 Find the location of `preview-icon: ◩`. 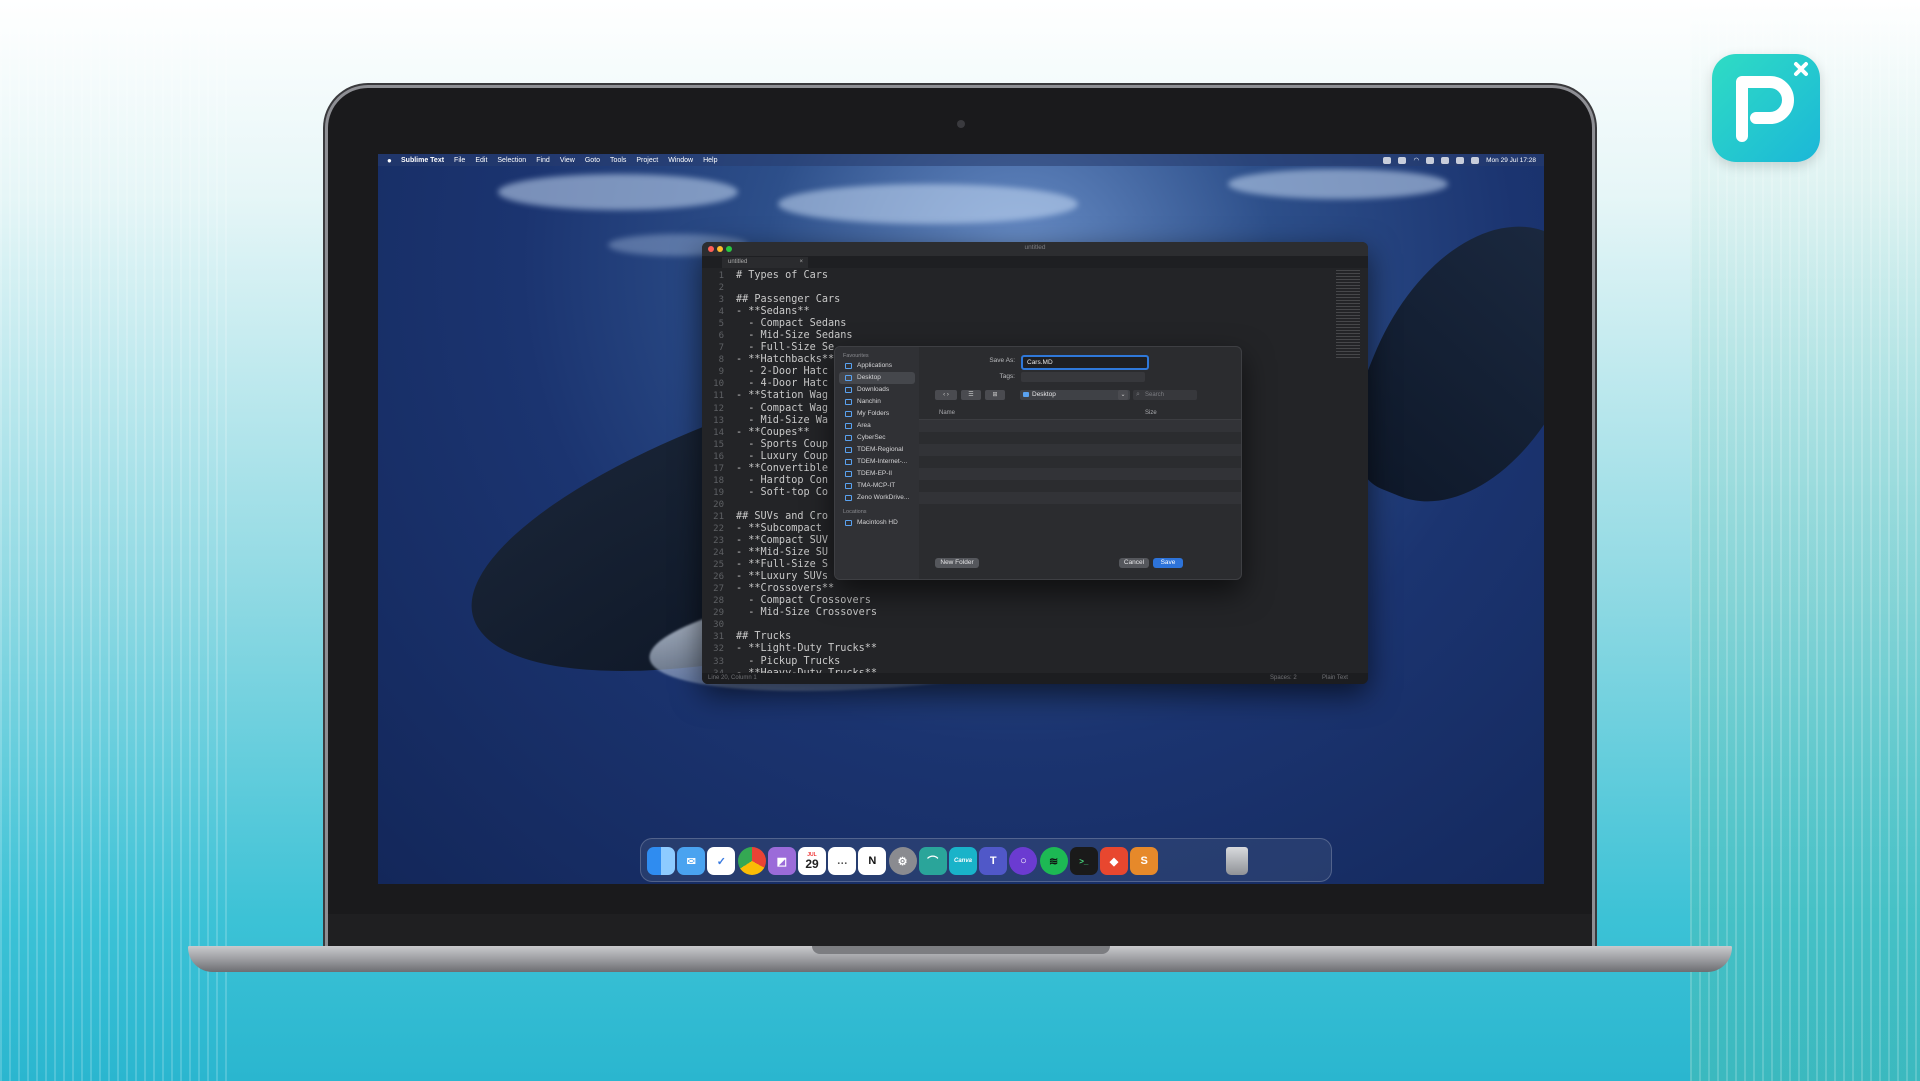

preview-icon: ◩ is located at coordinates (781, 861).